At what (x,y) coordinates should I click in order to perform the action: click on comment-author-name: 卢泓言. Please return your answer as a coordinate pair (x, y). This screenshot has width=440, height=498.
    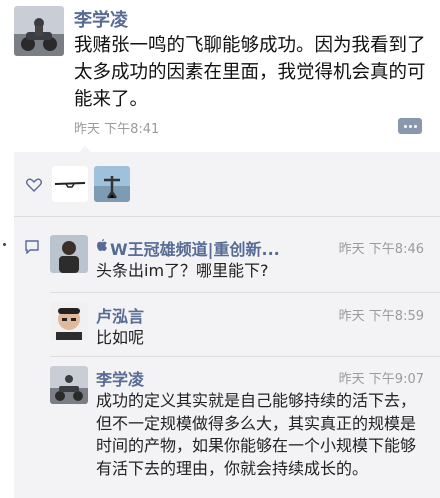
    Looking at the image, I should click on (120, 315).